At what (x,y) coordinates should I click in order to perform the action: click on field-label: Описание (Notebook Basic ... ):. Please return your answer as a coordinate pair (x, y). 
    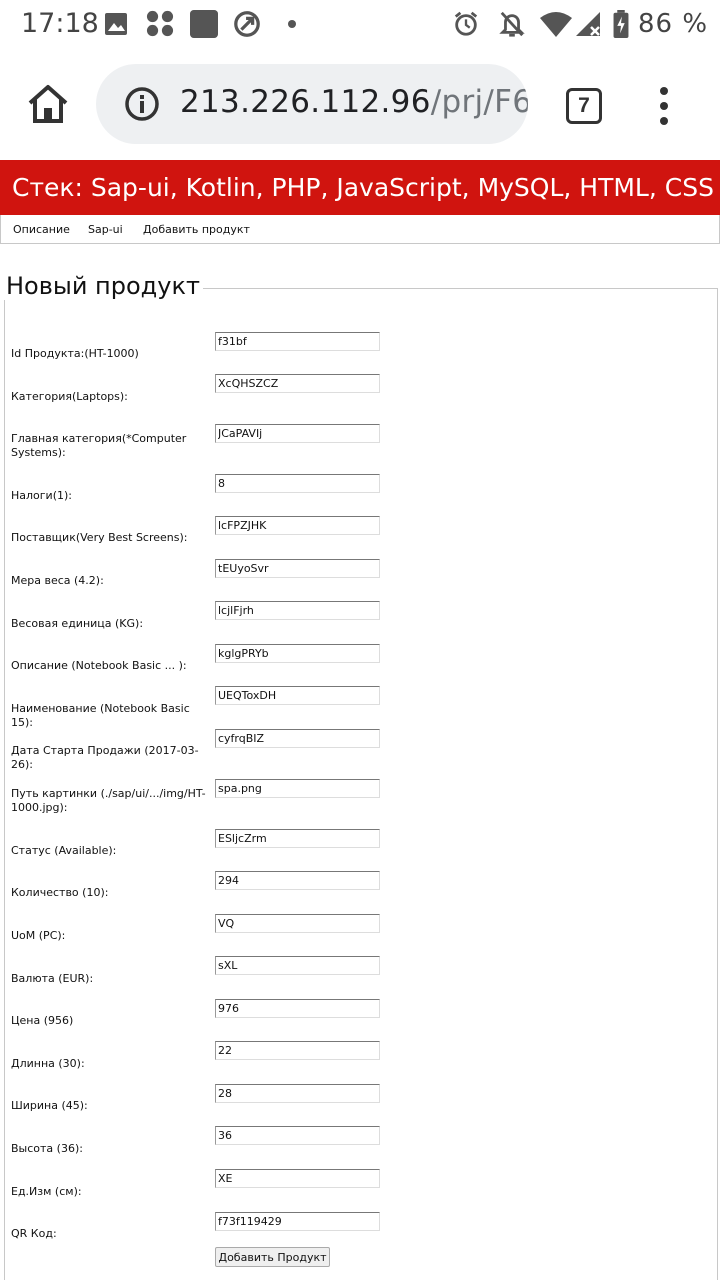
    Looking at the image, I should click on (99, 665).